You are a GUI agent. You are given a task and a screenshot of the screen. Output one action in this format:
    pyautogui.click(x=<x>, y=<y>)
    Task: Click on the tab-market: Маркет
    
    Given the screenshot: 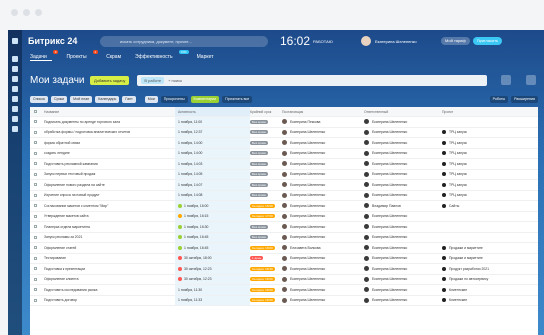 What is the action you would take?
    pyautogui.click(x=205, y=57)
    